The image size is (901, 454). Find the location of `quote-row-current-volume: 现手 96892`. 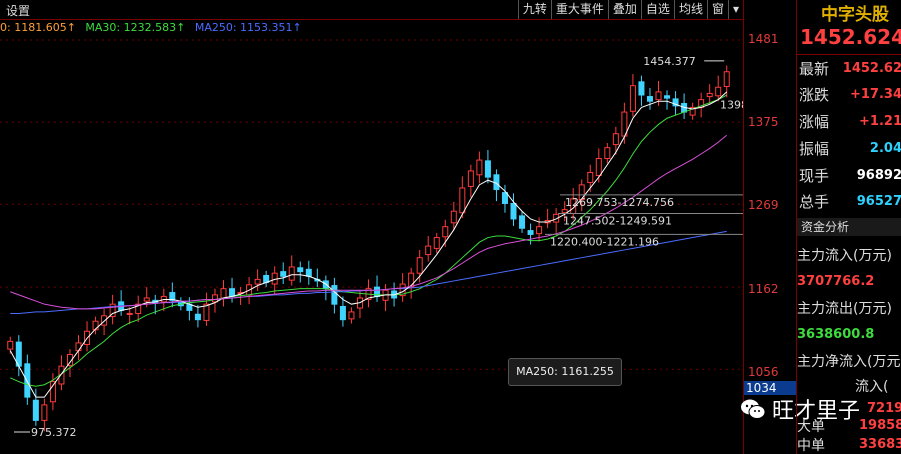

quote-row-current-volume: 现手 96892 is located at coordinates (850, 176).